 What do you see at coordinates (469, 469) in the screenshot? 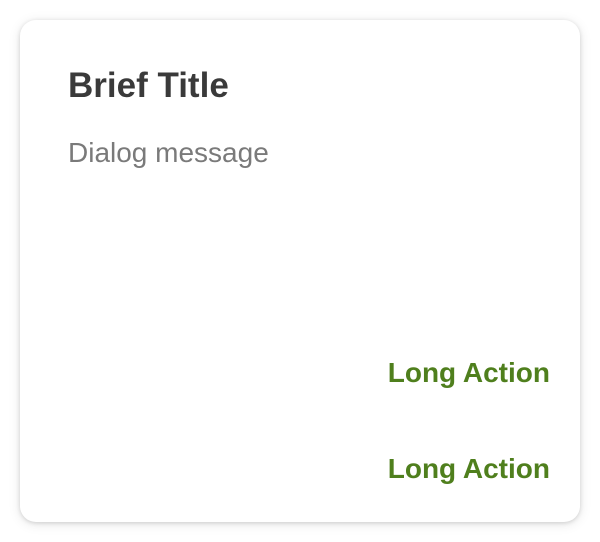
I see `long-action-button-2: Long Action` at bounding box center [469, 469].